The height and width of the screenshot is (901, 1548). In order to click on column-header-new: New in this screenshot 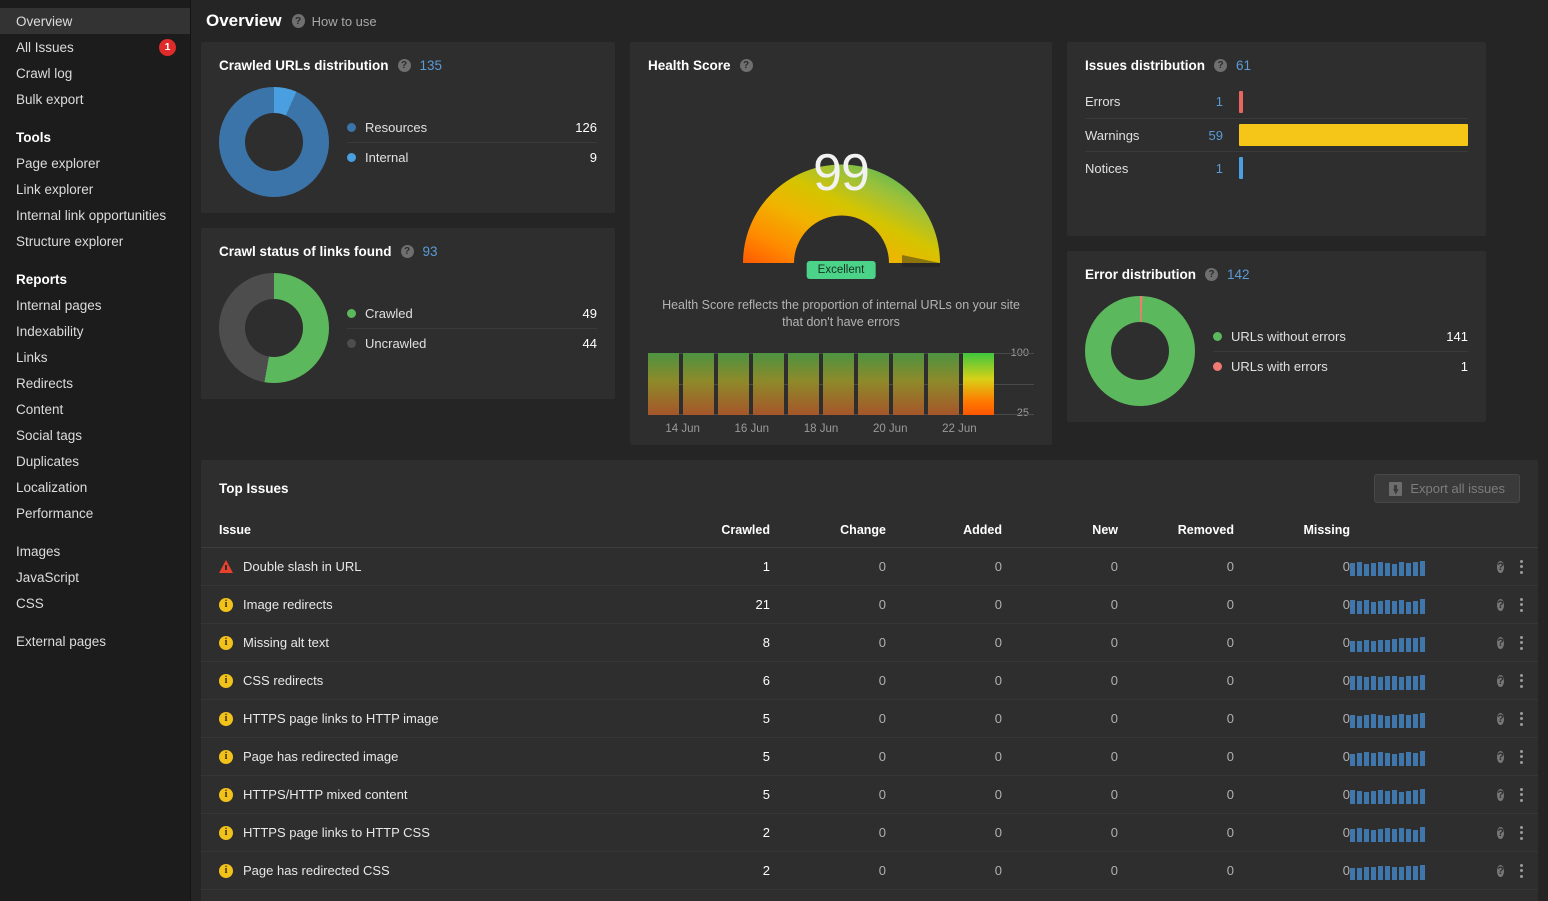, I will do `click(1060, 531)`.